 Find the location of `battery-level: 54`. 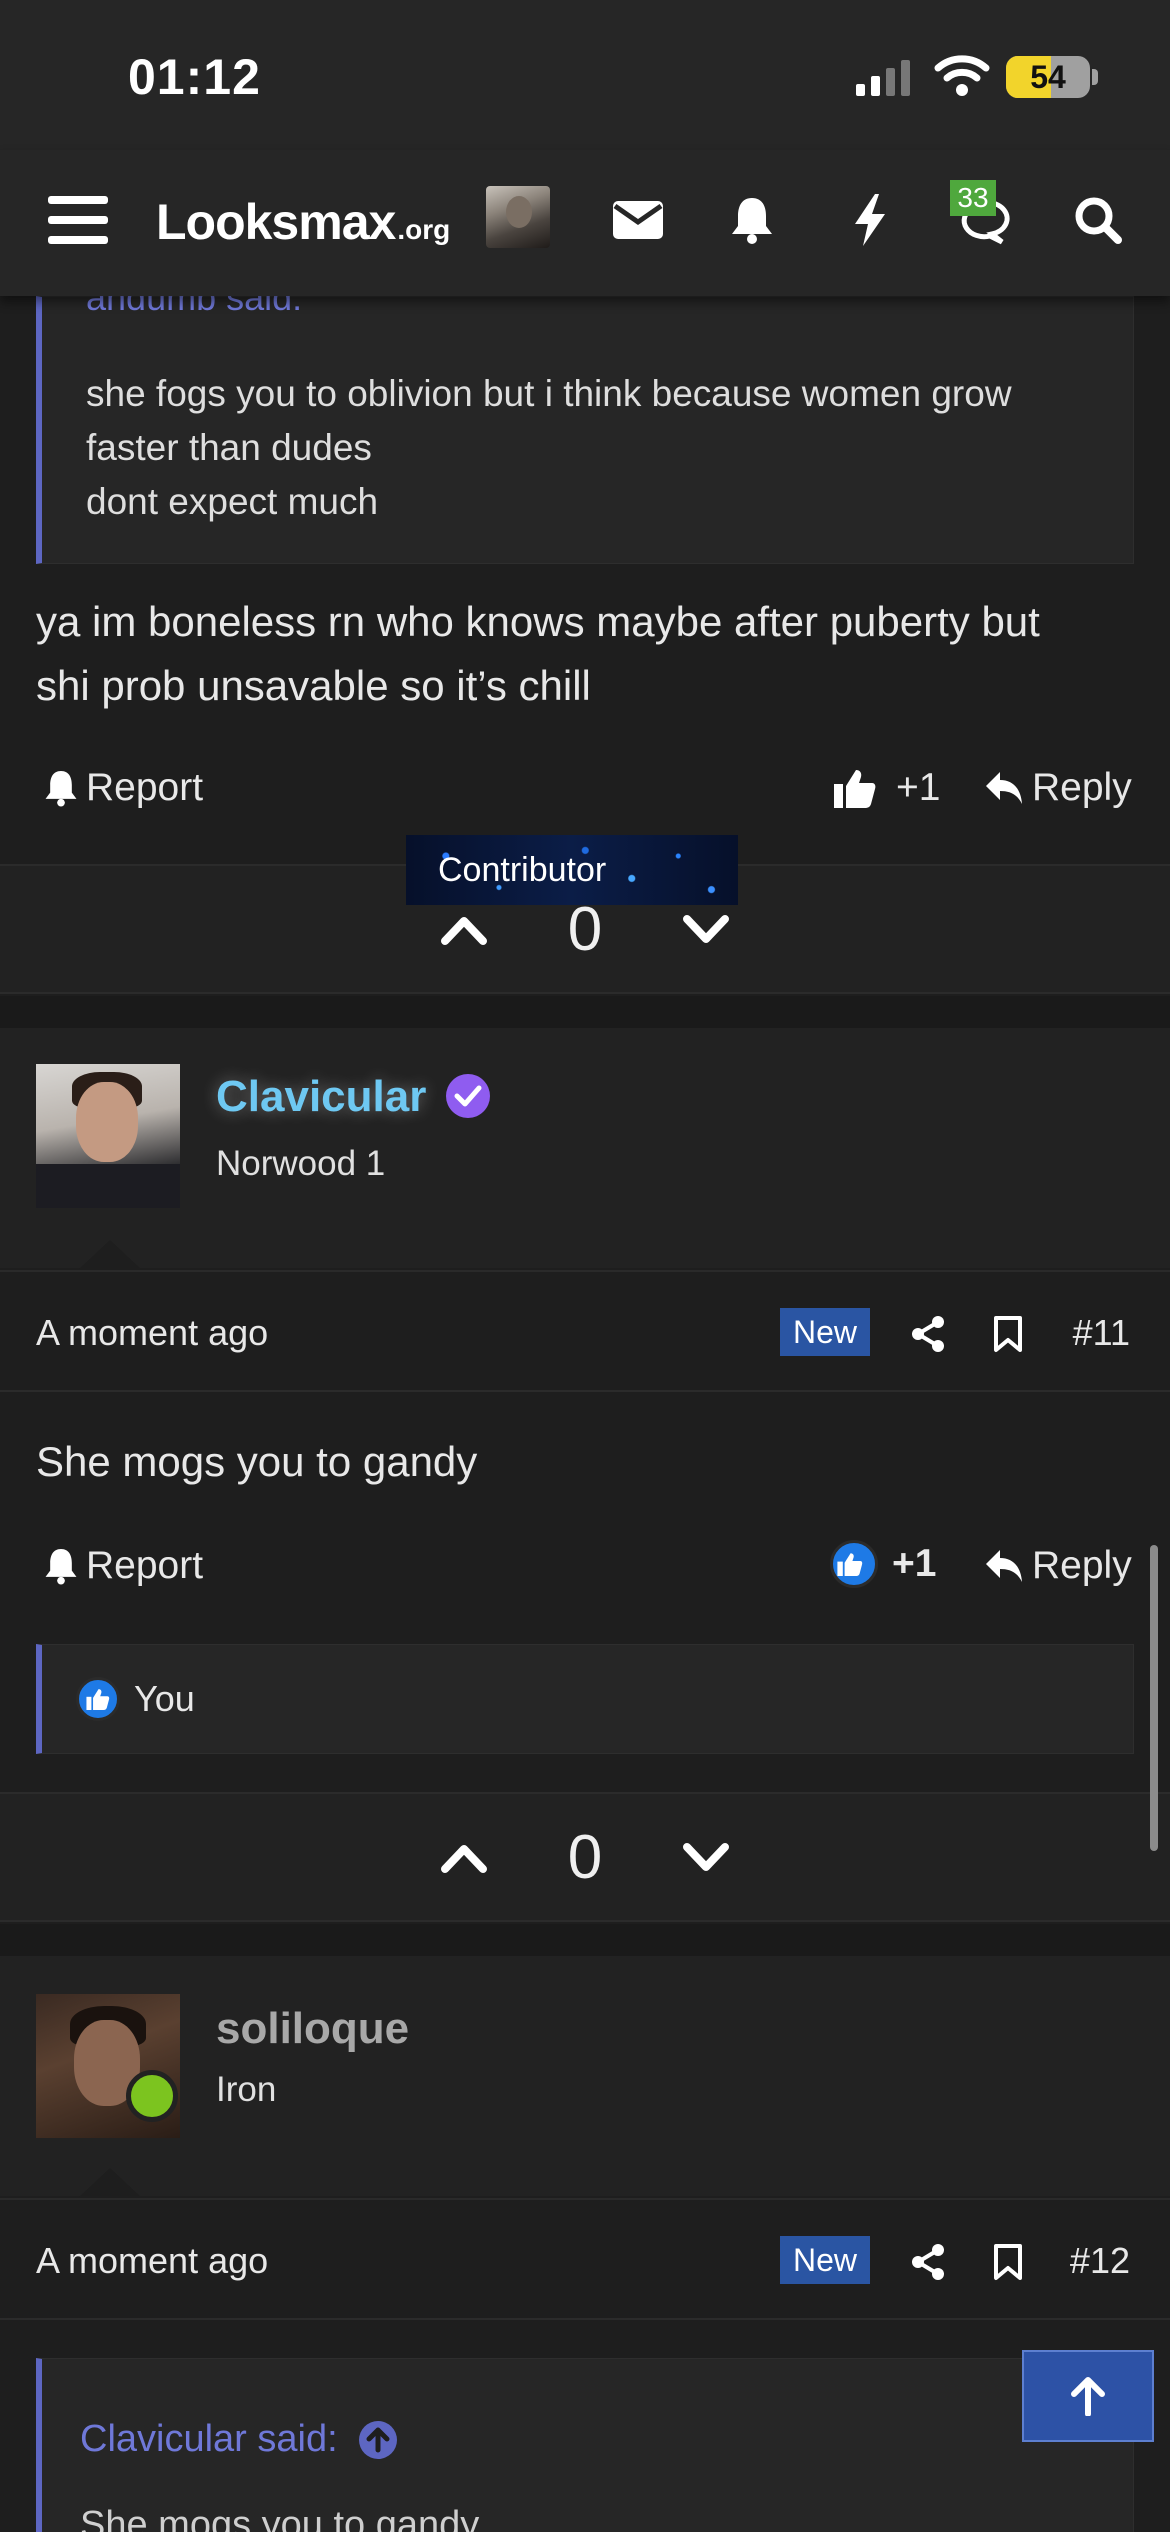

battery-level: 54 is located at coordinates (1048, 77).